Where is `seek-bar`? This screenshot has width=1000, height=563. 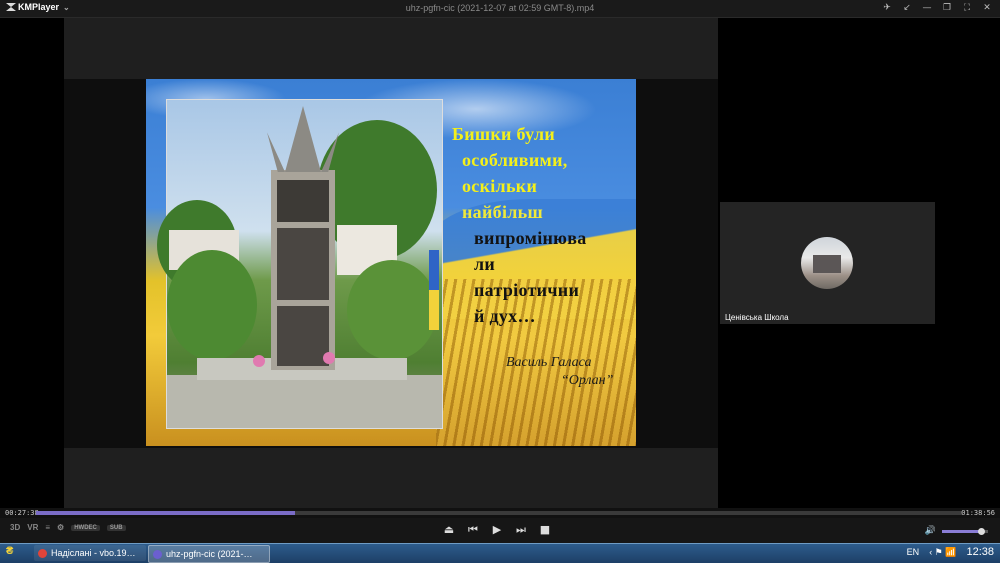 seek-bar is located at coordinates (499, 513).